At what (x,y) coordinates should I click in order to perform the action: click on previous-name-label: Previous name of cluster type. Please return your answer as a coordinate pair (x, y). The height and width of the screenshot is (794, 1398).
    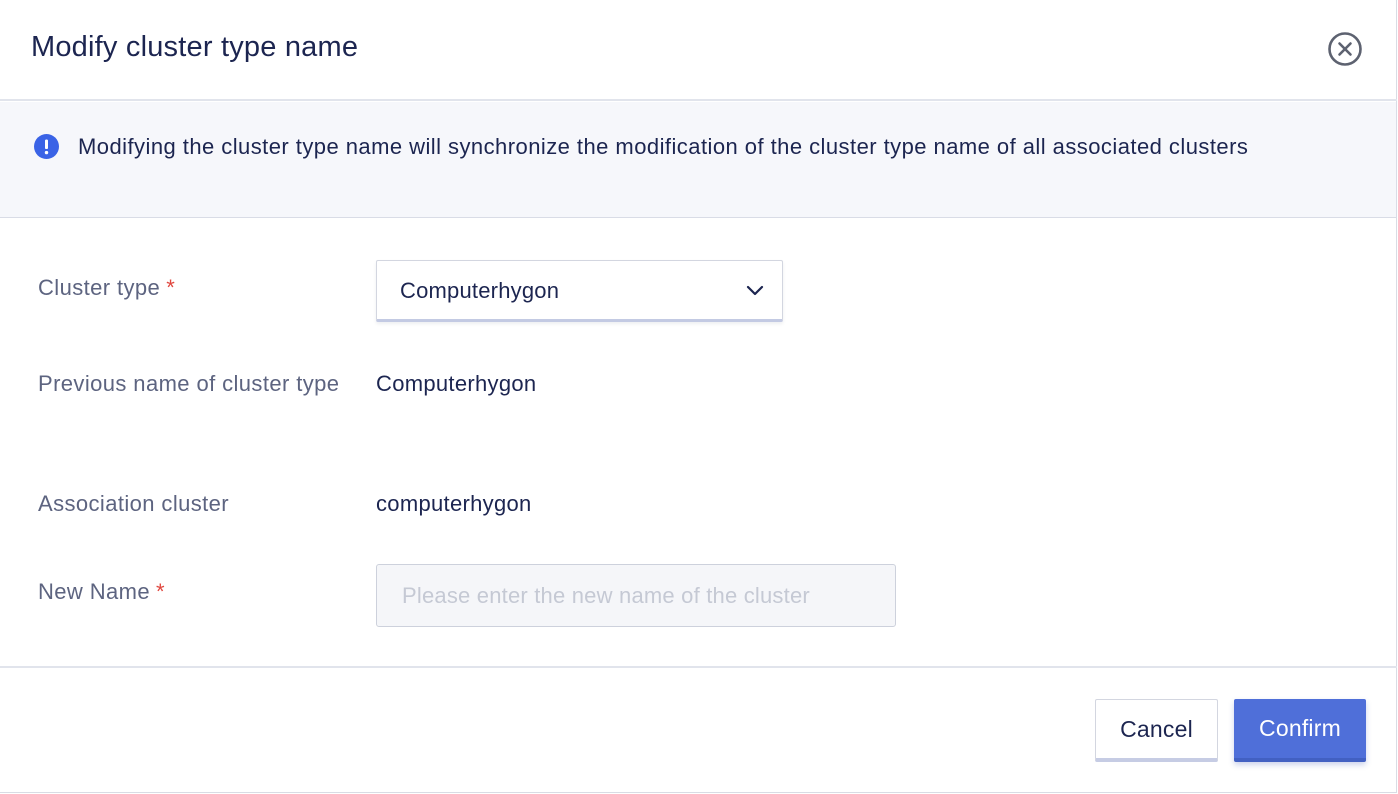
    Looking at the image, I should click on (189, 383).